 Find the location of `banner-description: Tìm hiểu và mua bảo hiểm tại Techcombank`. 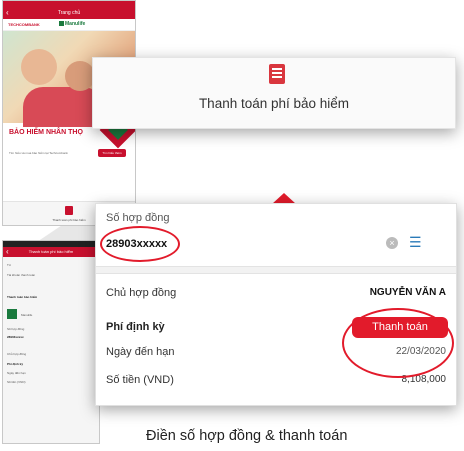

banner-description: Tìm hiểu và mua bảo hiểm tại Techcombank is located at coordinates (38, 153).